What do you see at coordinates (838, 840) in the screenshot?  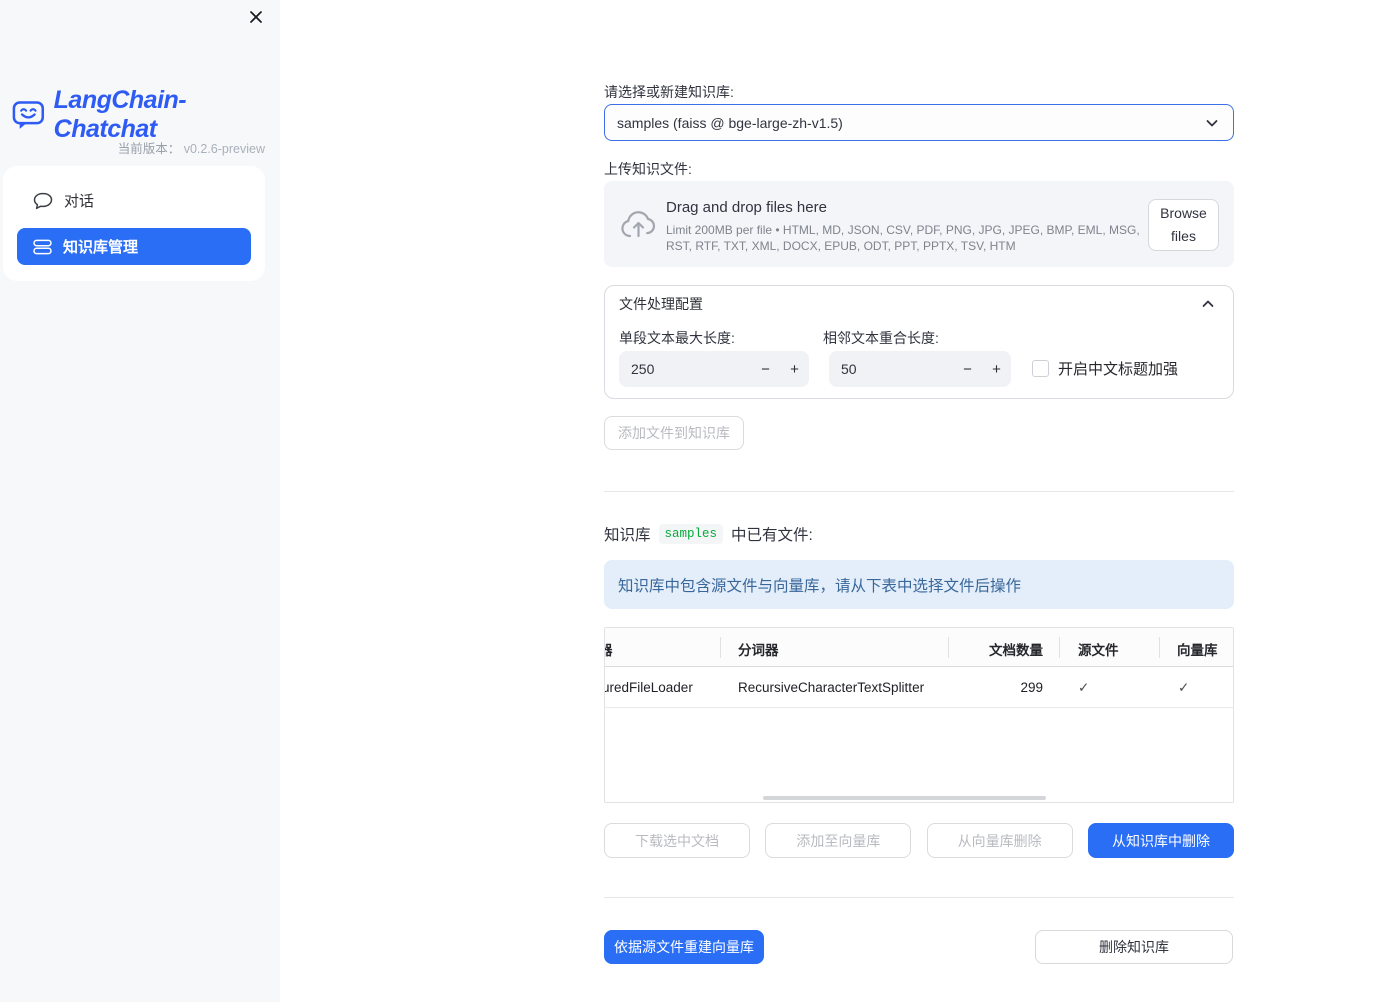 I see `add-to-vector-store-button: 添加至向量库` at bounding box center [838, 840].